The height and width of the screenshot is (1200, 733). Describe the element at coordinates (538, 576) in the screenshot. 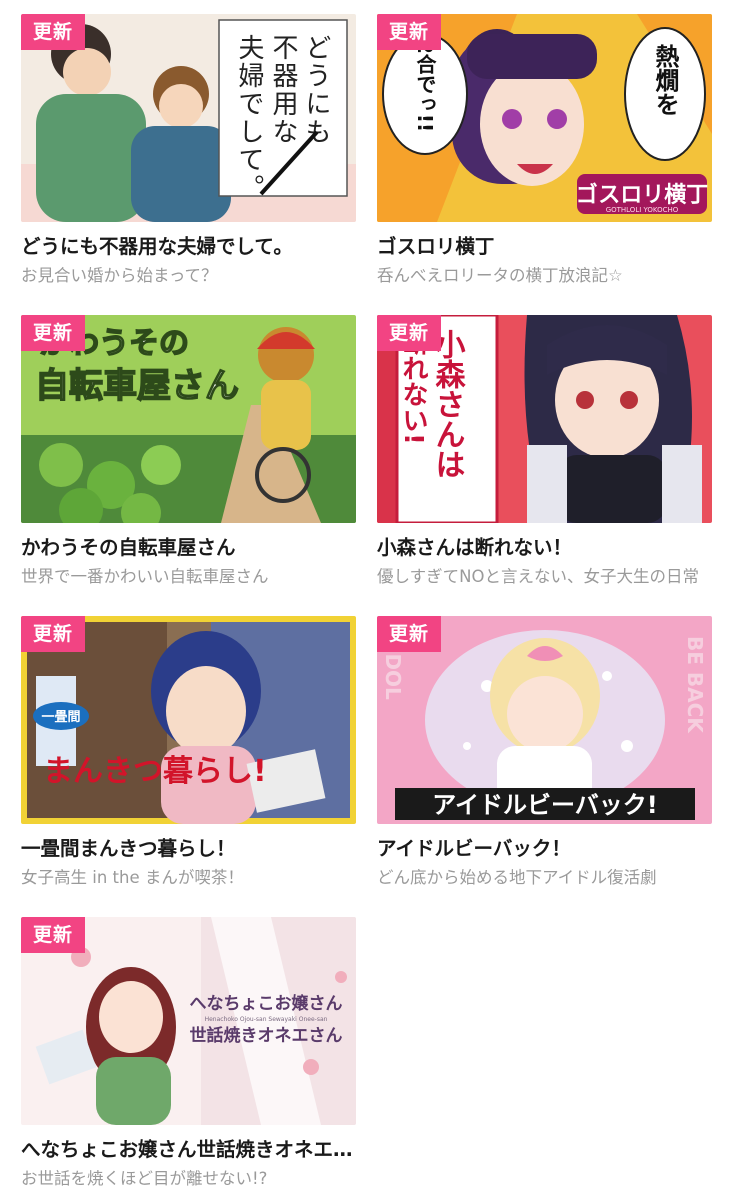

I see `comic-subtitle: 優しすぎてNOと言えない、女子大生の日常` at that location.